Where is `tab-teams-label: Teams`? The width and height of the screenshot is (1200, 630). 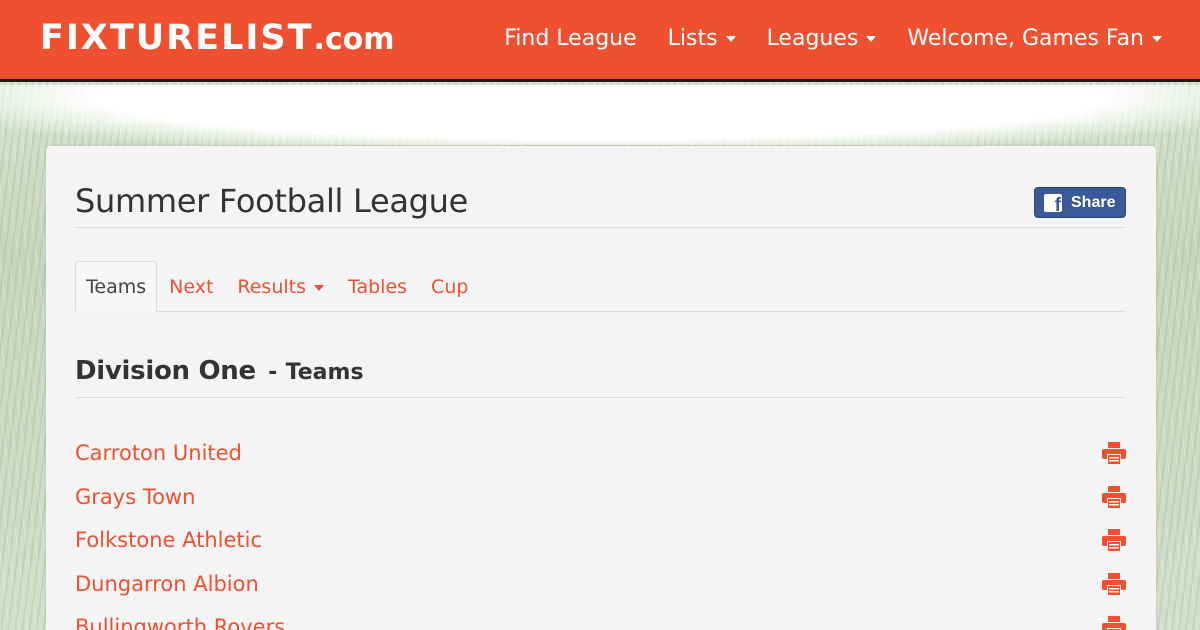
tab-teams-label: Teams is located at coordinates (116, 287).